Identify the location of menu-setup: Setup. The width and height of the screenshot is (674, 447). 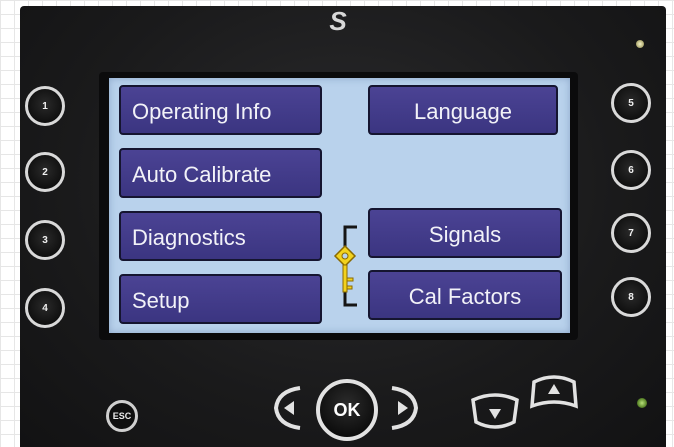
(220, 299).